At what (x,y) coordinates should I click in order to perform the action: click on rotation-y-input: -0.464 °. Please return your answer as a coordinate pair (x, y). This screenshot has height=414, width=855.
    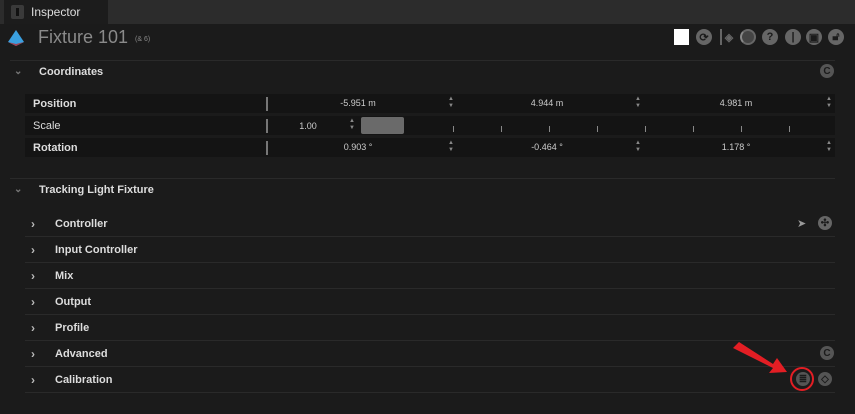
    Looking at the image, I should click on (547, 147).